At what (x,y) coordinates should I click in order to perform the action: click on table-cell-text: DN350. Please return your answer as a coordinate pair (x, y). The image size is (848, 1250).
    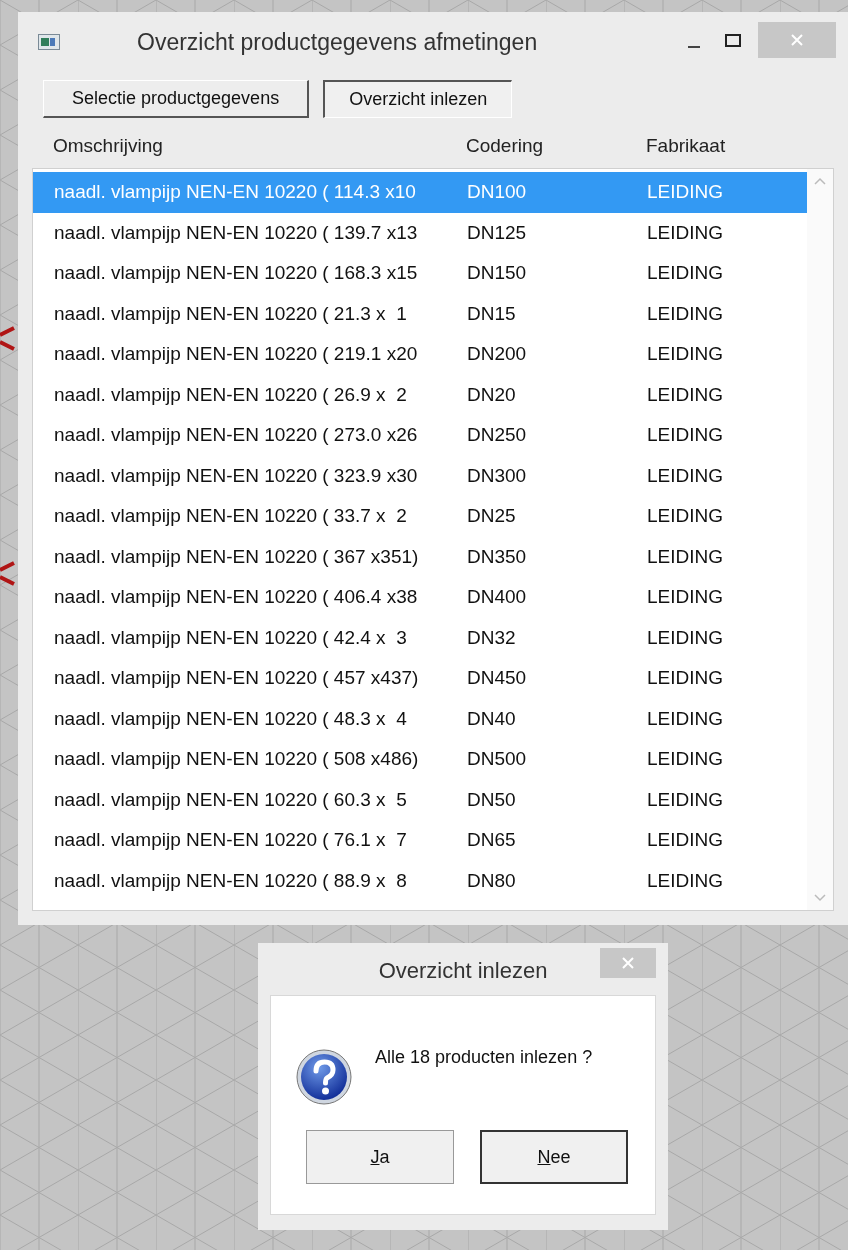
    Looking at the image, I should click on (497, 556).